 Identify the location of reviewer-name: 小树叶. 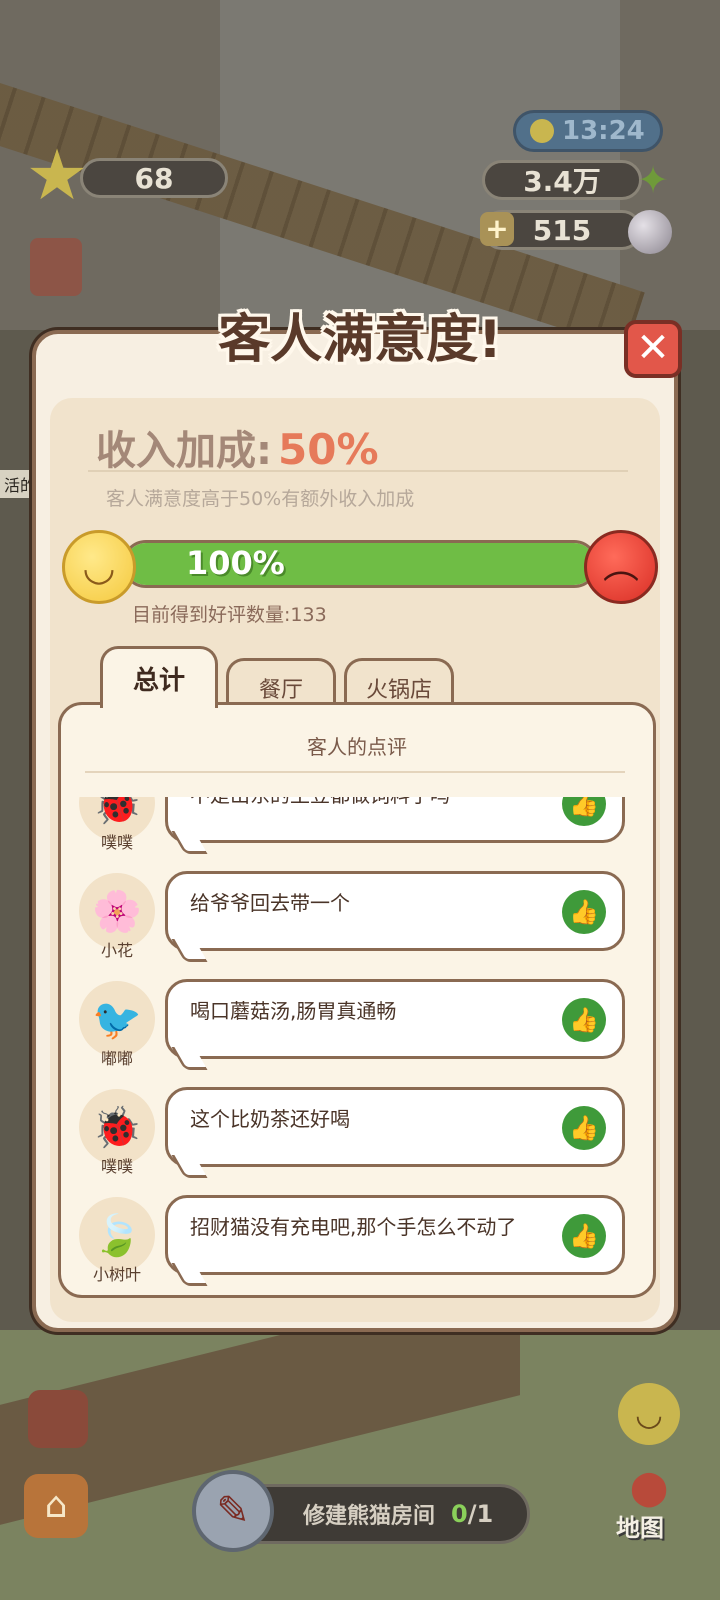
(116, 1274).